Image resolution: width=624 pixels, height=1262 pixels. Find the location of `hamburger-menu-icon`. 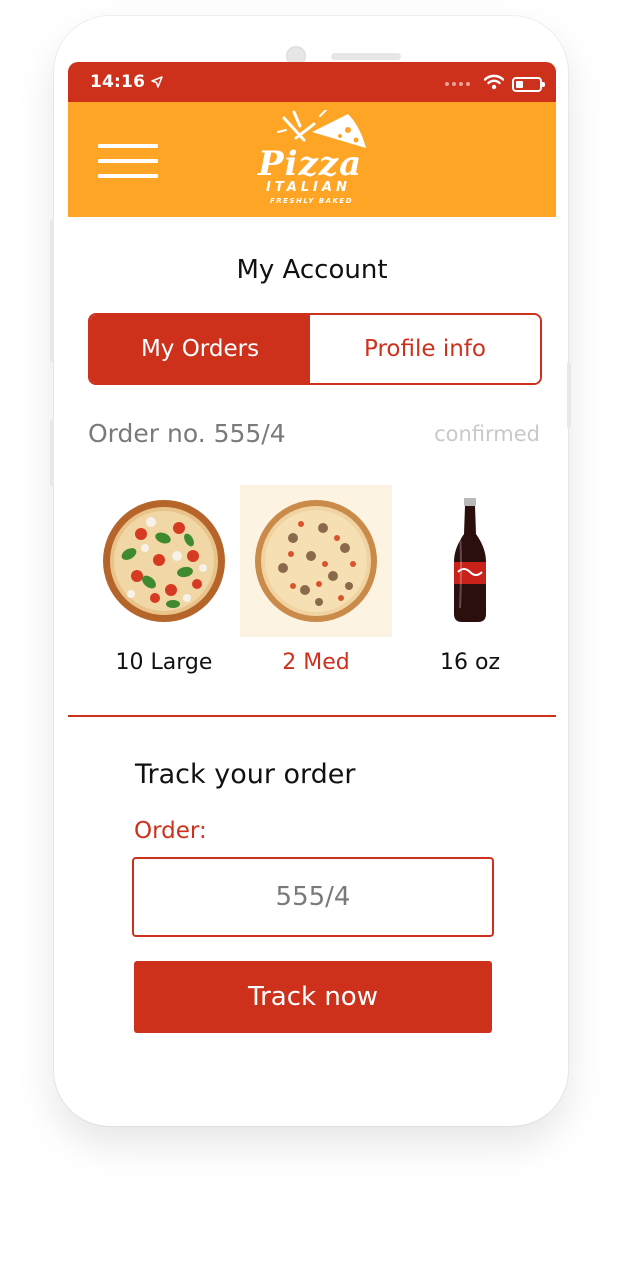

hamburger-menu-icon is located at coordinates (128, 161).